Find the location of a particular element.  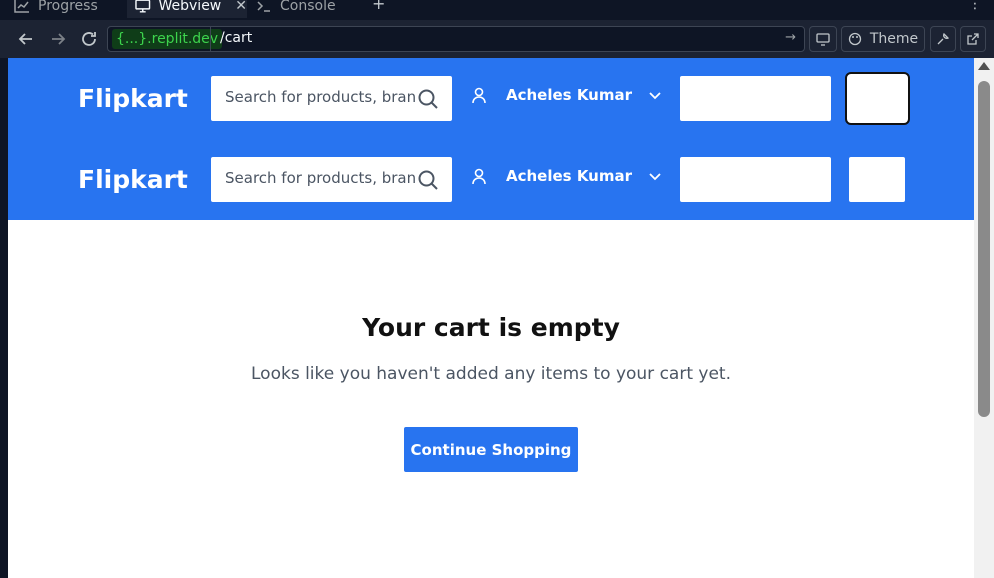

monitor-small-icon is located at coordinates (823, 39).